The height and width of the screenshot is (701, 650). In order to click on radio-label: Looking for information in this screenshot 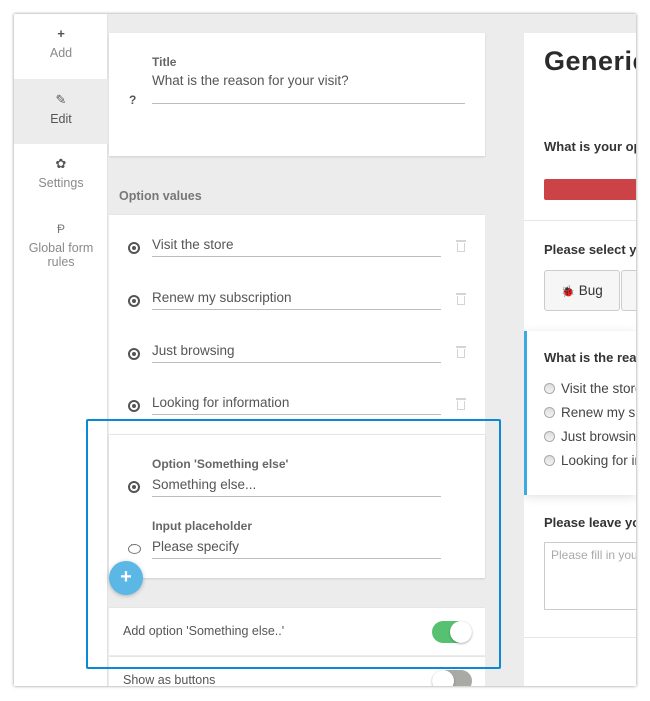, I will do `click(598, 460)`.